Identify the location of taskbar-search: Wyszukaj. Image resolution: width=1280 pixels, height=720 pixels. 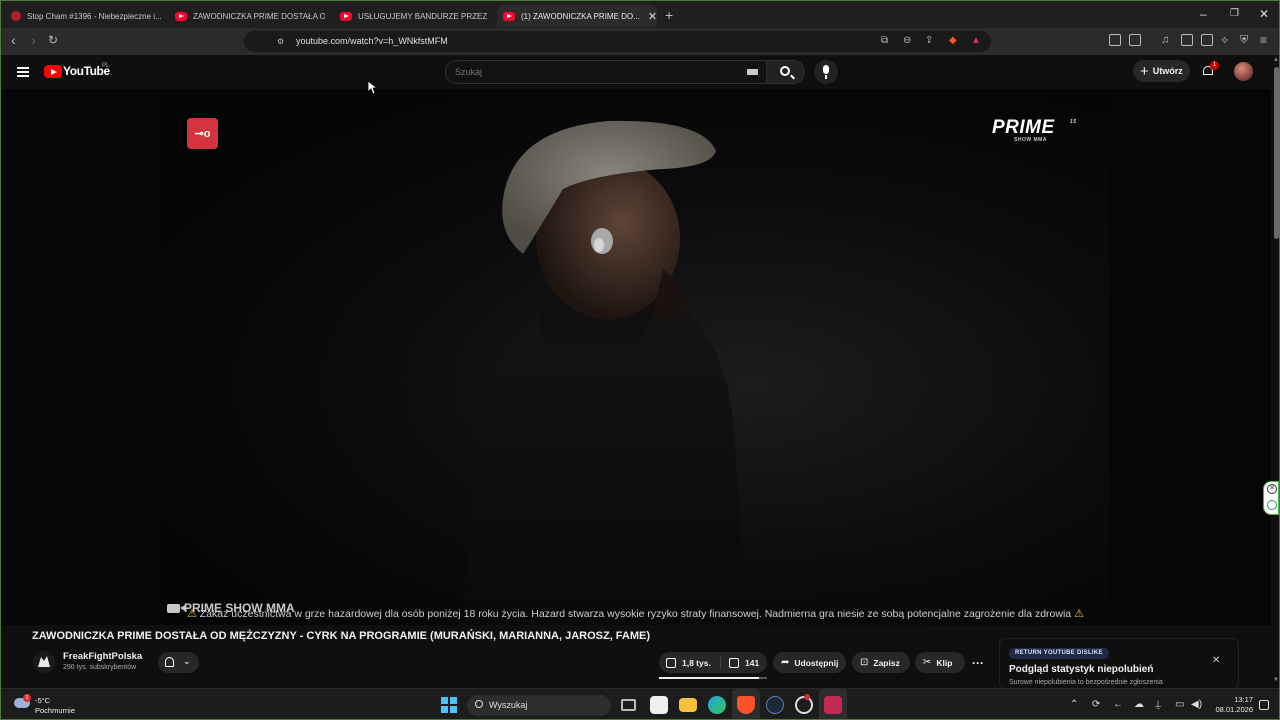
(539, 705).